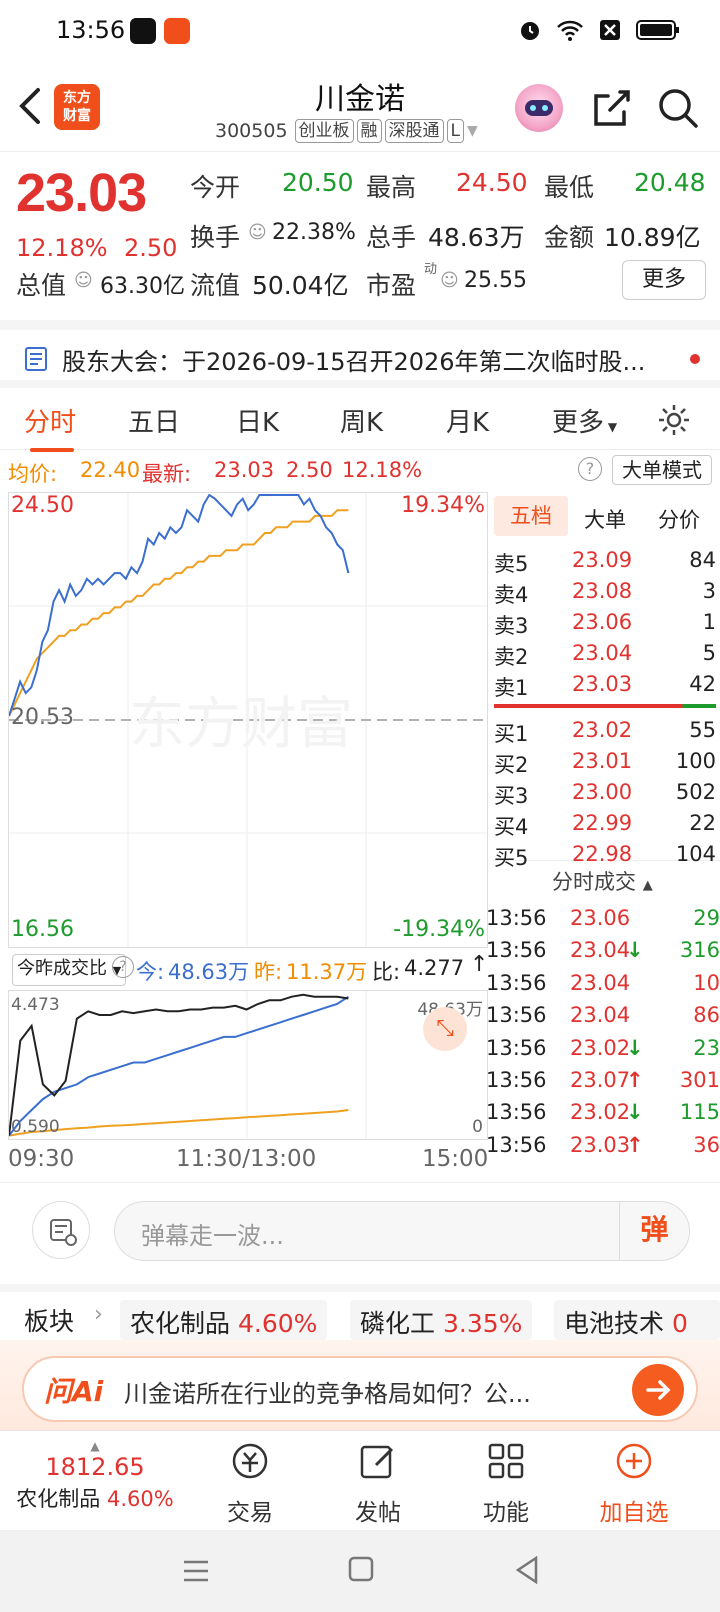  Describe the element at coordinates (606, 730) in the screenshot. I see `bid-row: 买1 23.02 55` at that location.